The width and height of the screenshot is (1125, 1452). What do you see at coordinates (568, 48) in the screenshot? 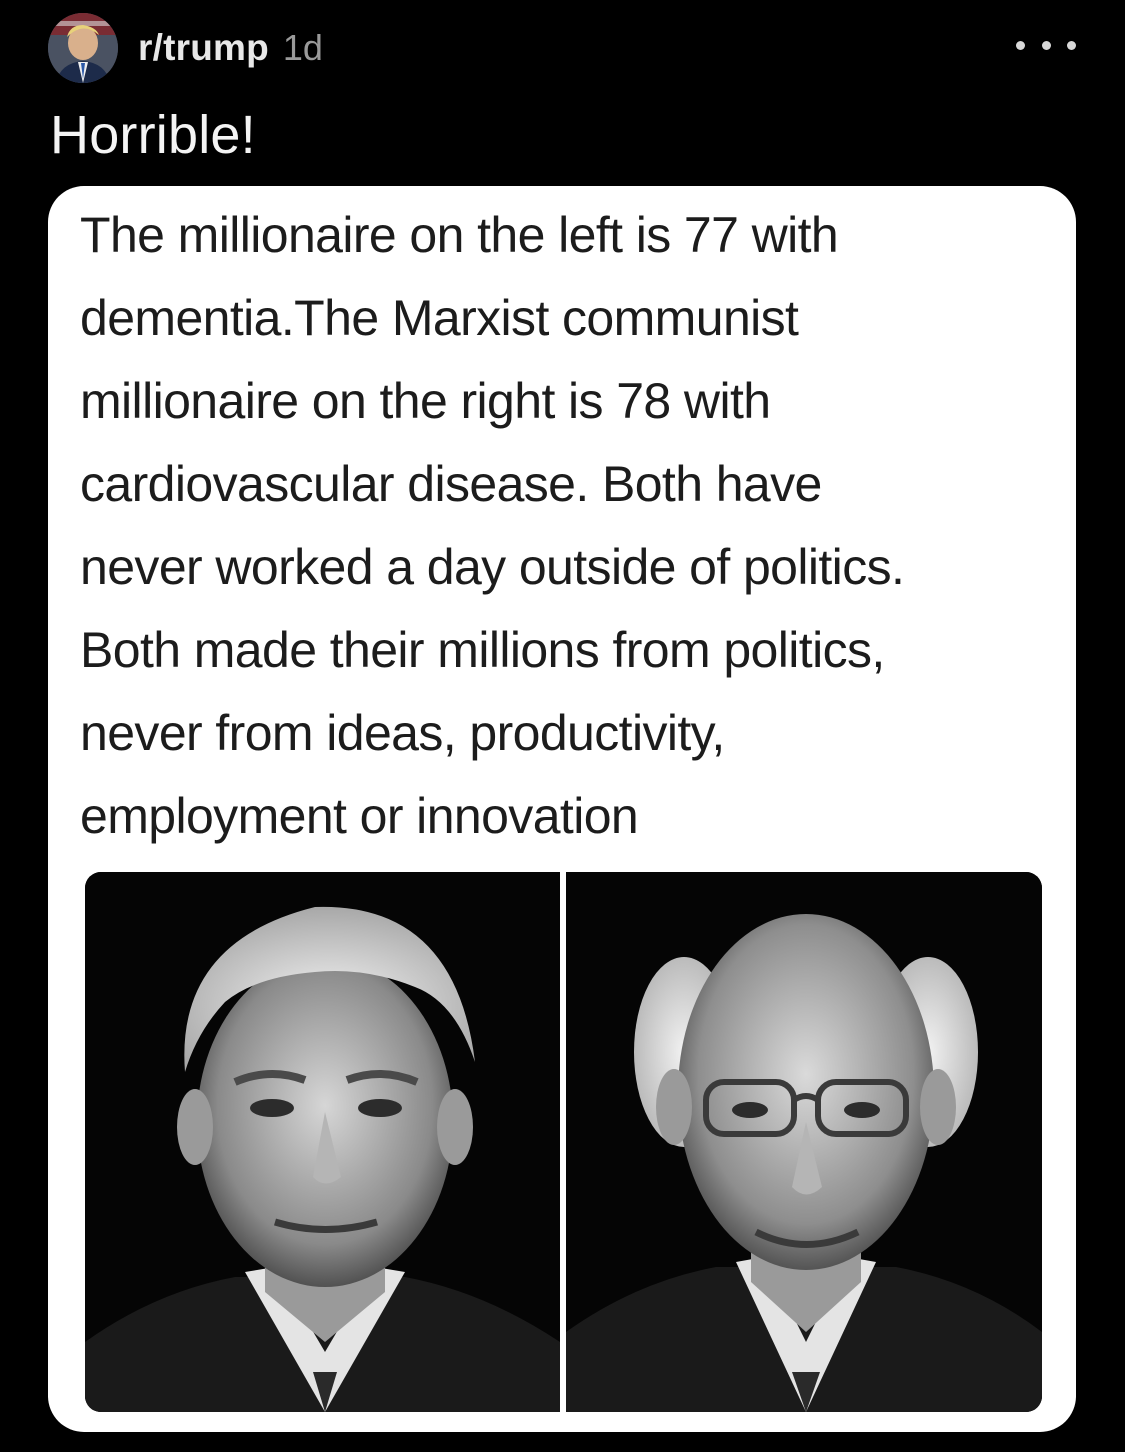
I see `post-header: r/trump 1d` at bounding box center [568, 48].